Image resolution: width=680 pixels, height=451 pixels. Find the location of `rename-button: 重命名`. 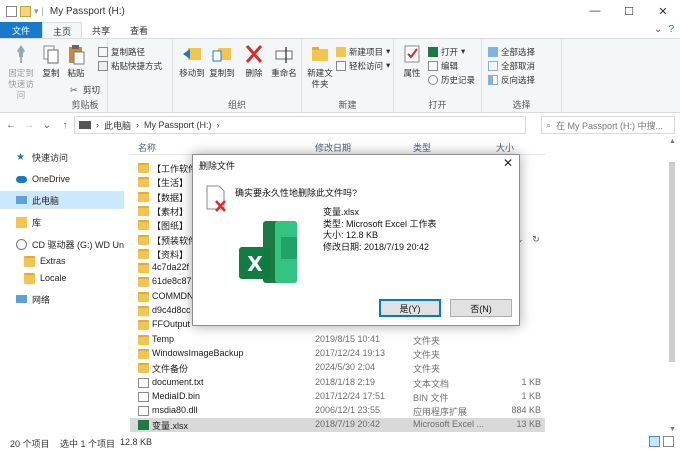

rename-button: 重命名 is located at coordinates (284, 61).